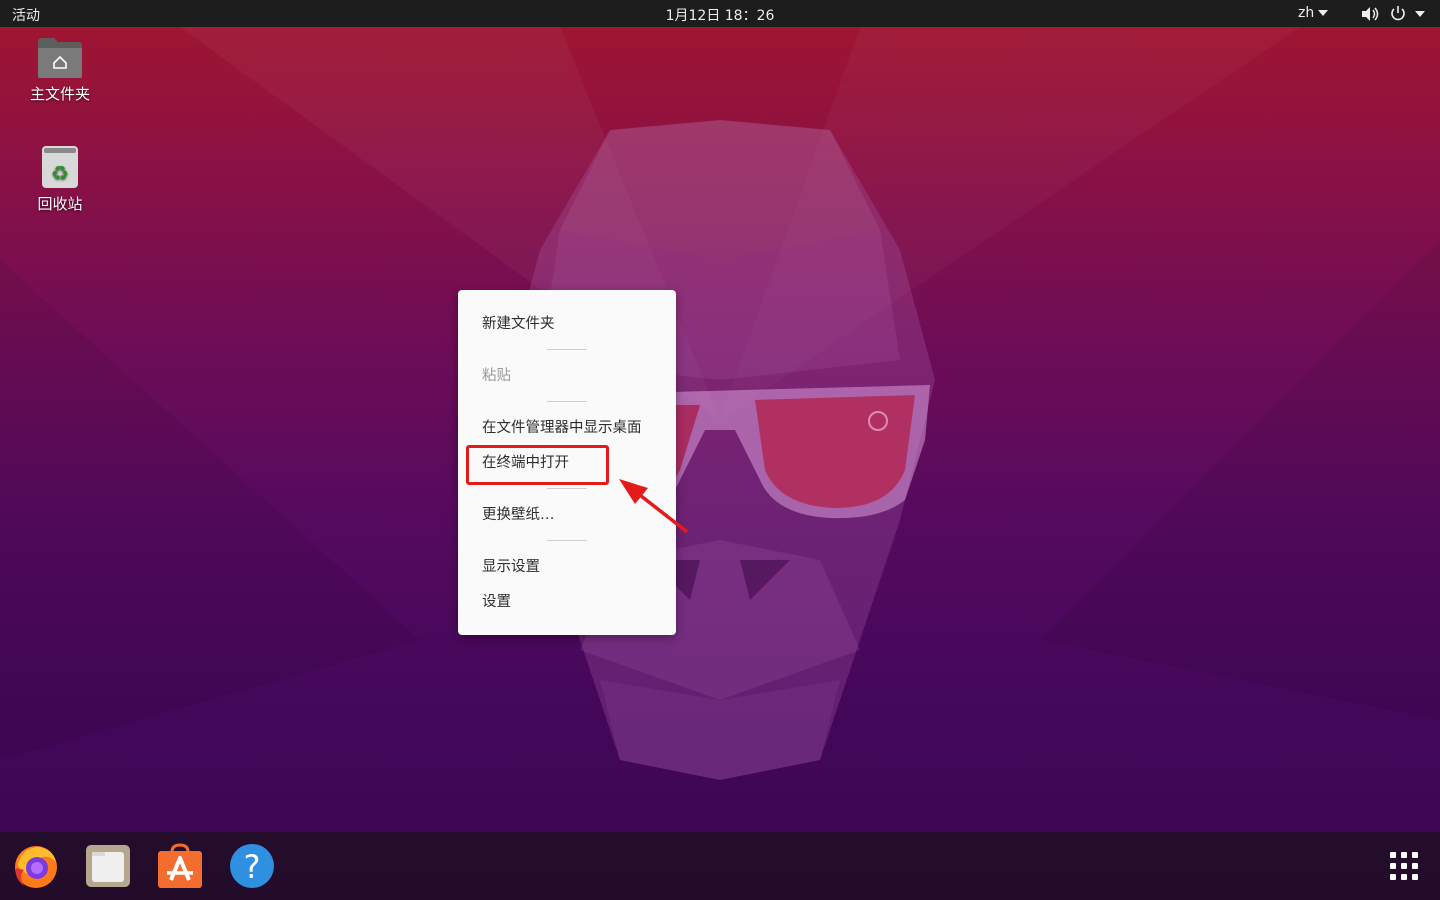 The width and height of the screenshot is (1440, 900). I want to click on menu-item-show-desktop-in-files: 在文件管理器中显示桌面, so click(567, 428).